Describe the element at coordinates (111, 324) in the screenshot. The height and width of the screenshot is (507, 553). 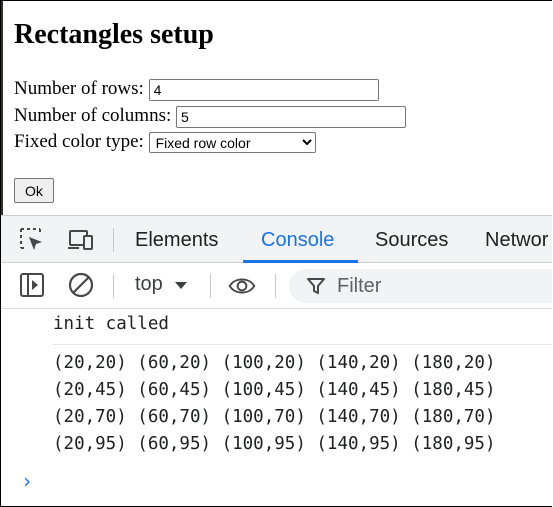
I see `console-message: init called` at that location.